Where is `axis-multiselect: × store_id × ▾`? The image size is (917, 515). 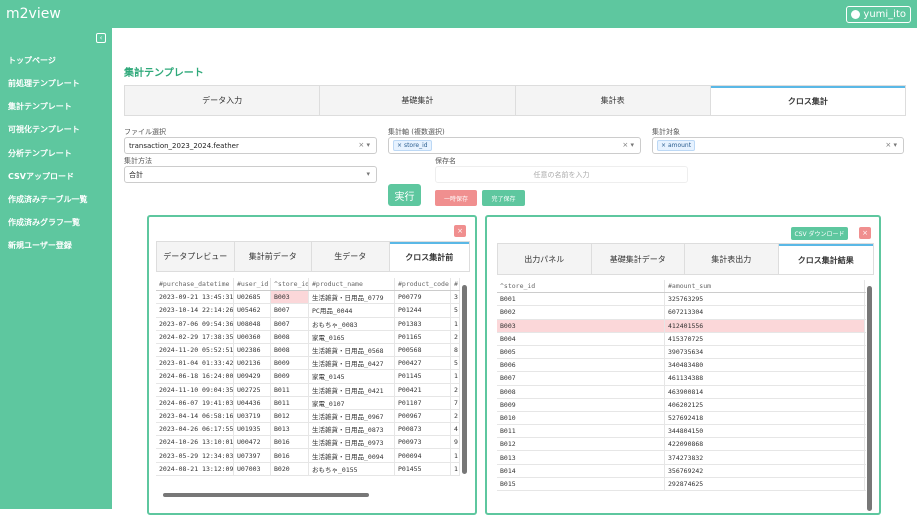
axis-multiselect: × store_id × ▾ is located at coordinates (514, 145).